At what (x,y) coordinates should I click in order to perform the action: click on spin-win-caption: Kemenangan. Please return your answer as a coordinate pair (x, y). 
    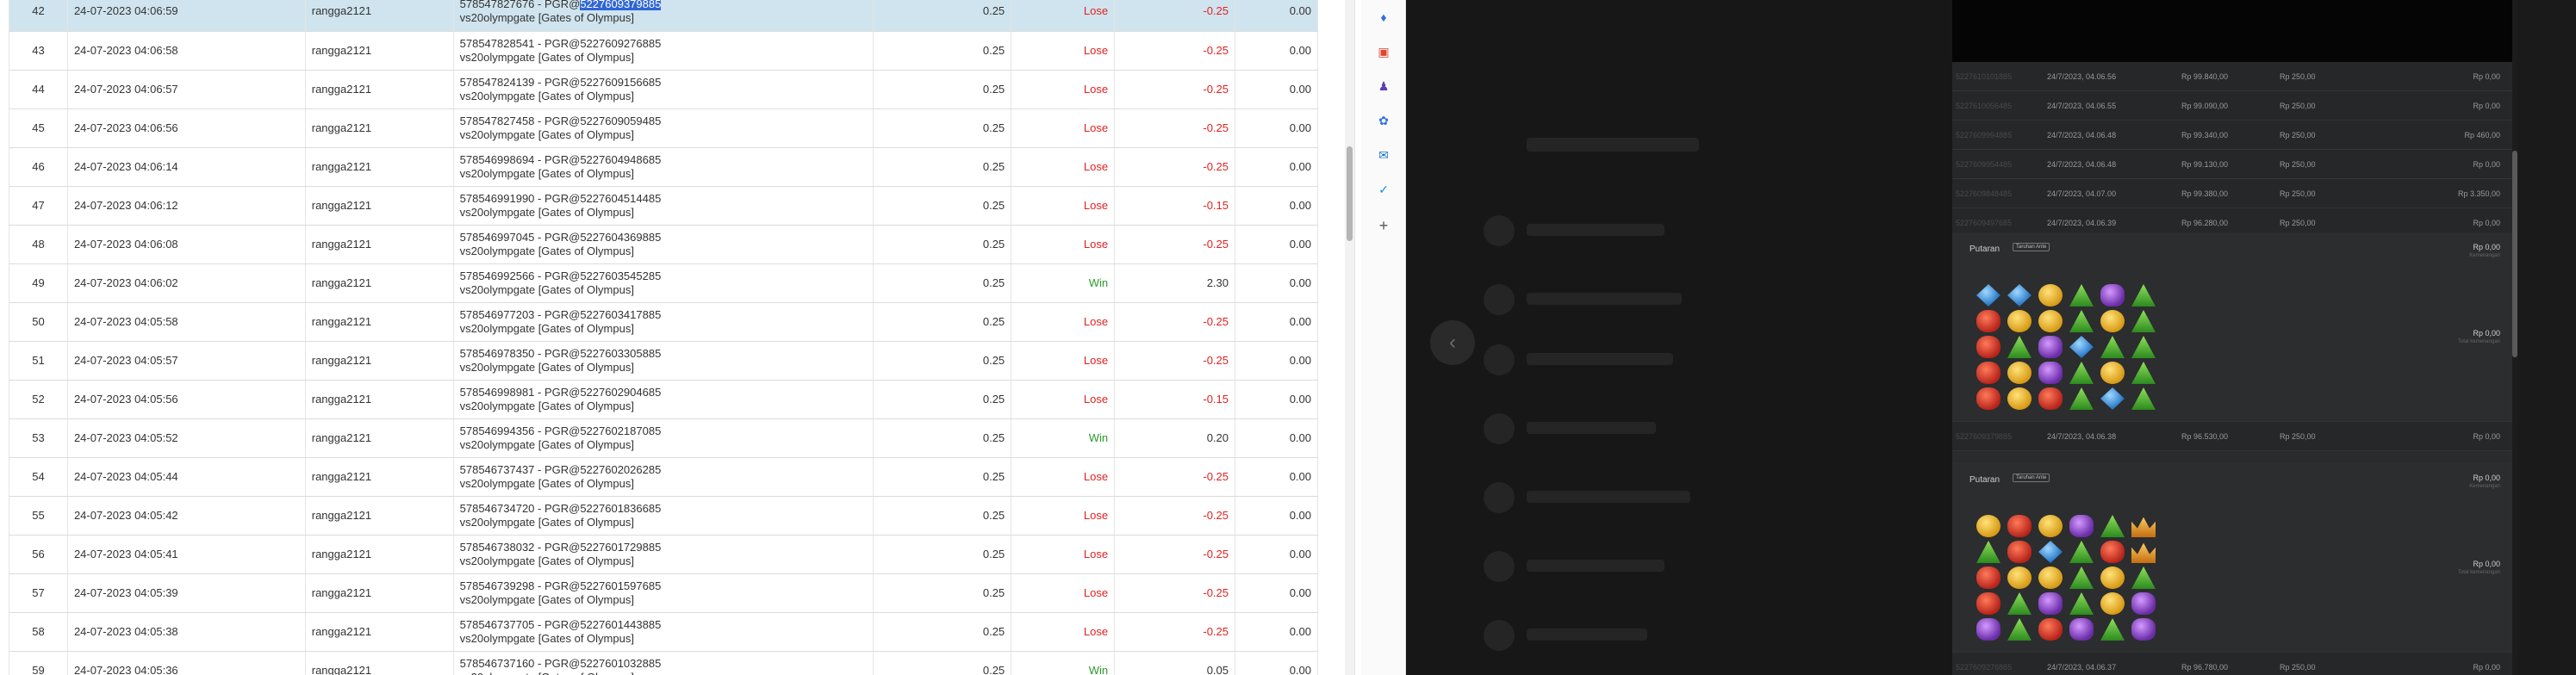
    Looking at the image, I should click on (2485, 487).